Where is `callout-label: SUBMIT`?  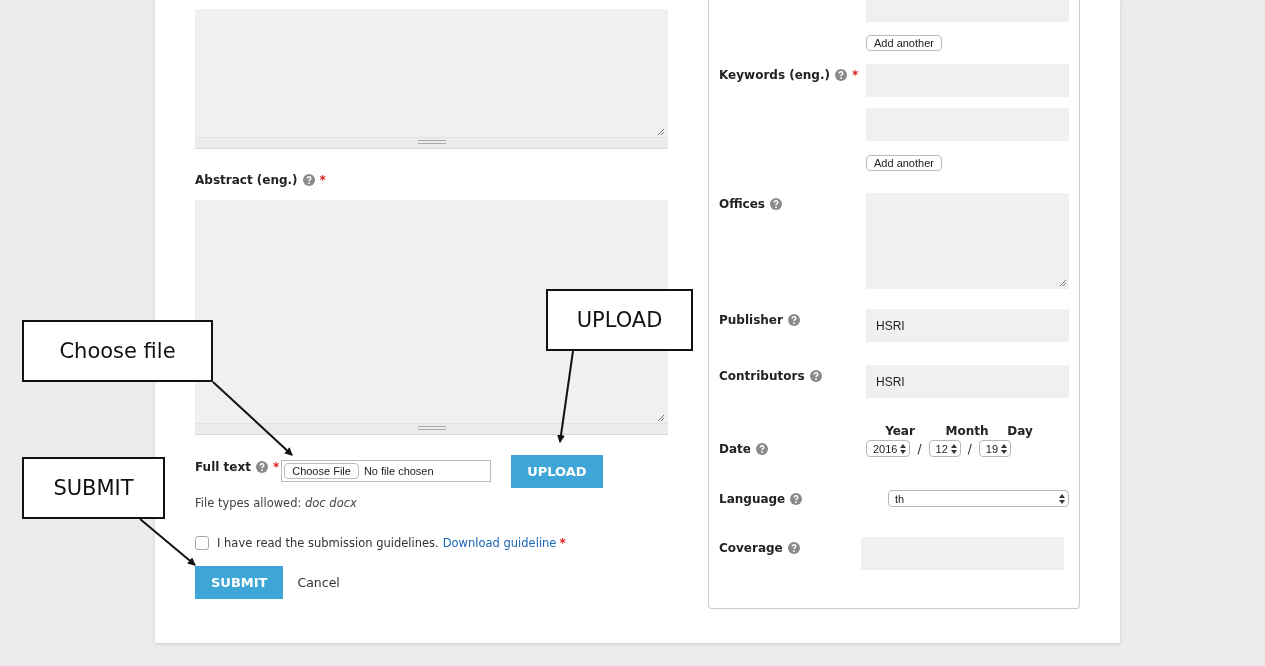 callout-label: SUBMIT is located at coordinates (93, 488).